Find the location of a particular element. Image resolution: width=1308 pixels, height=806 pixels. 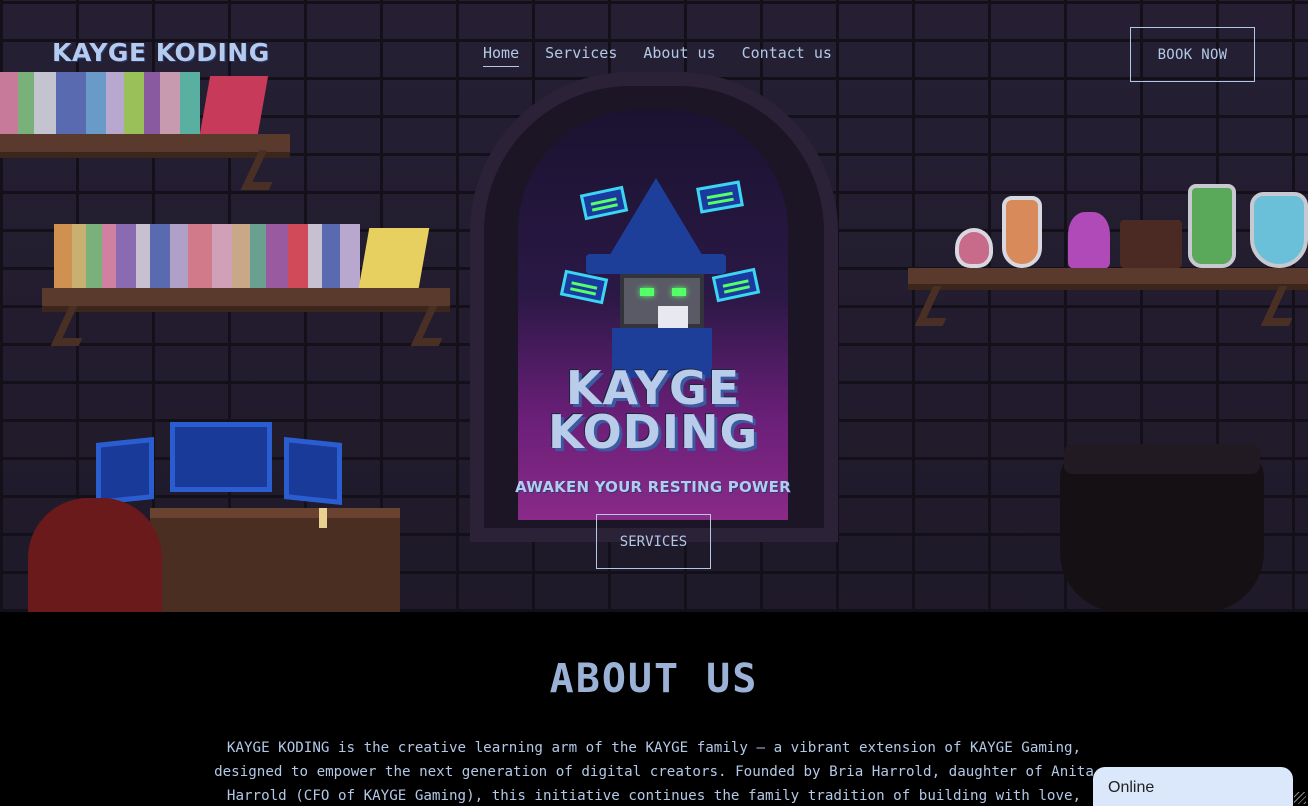

hero-logo-line1: KAYGE is located at coordinates (653, 388).